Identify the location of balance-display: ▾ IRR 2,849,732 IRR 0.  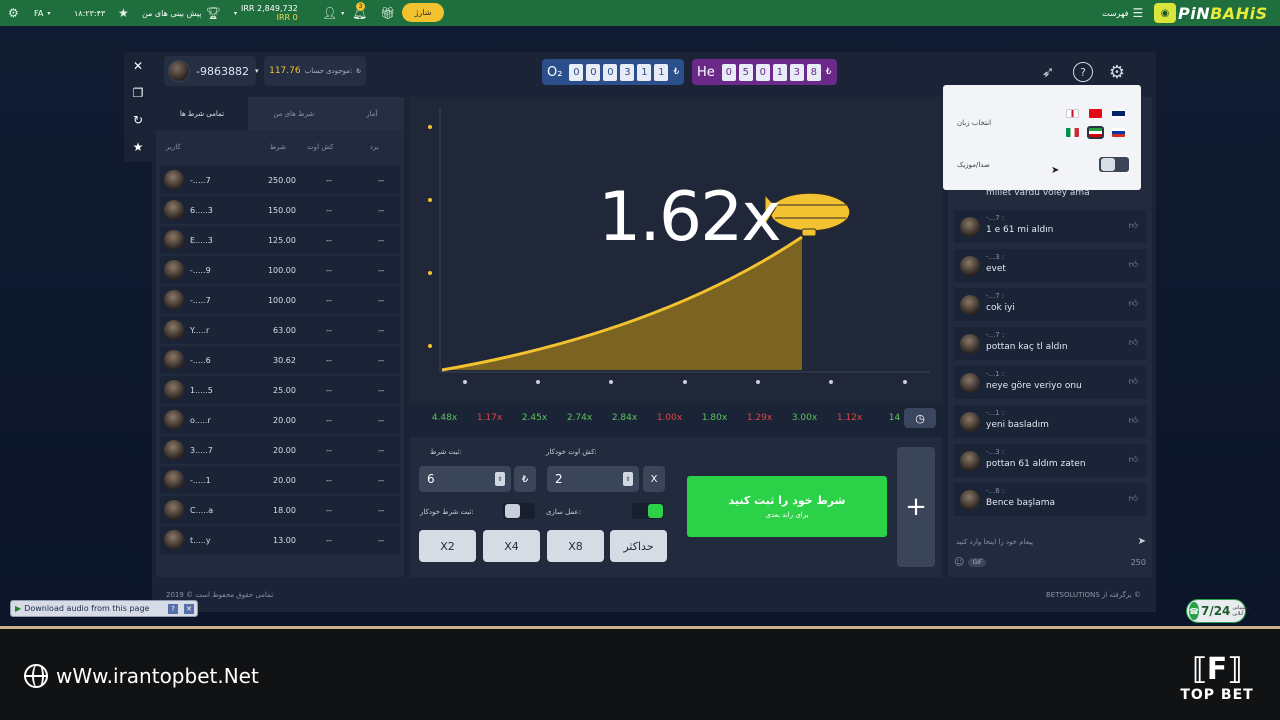
(266, 13).